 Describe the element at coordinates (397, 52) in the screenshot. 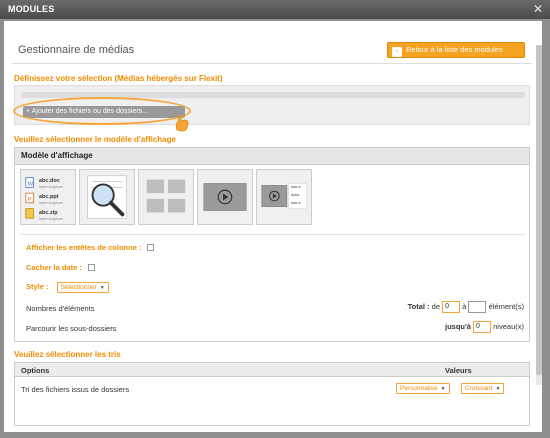

I see `arrow-left-icon: ‹` at that location.